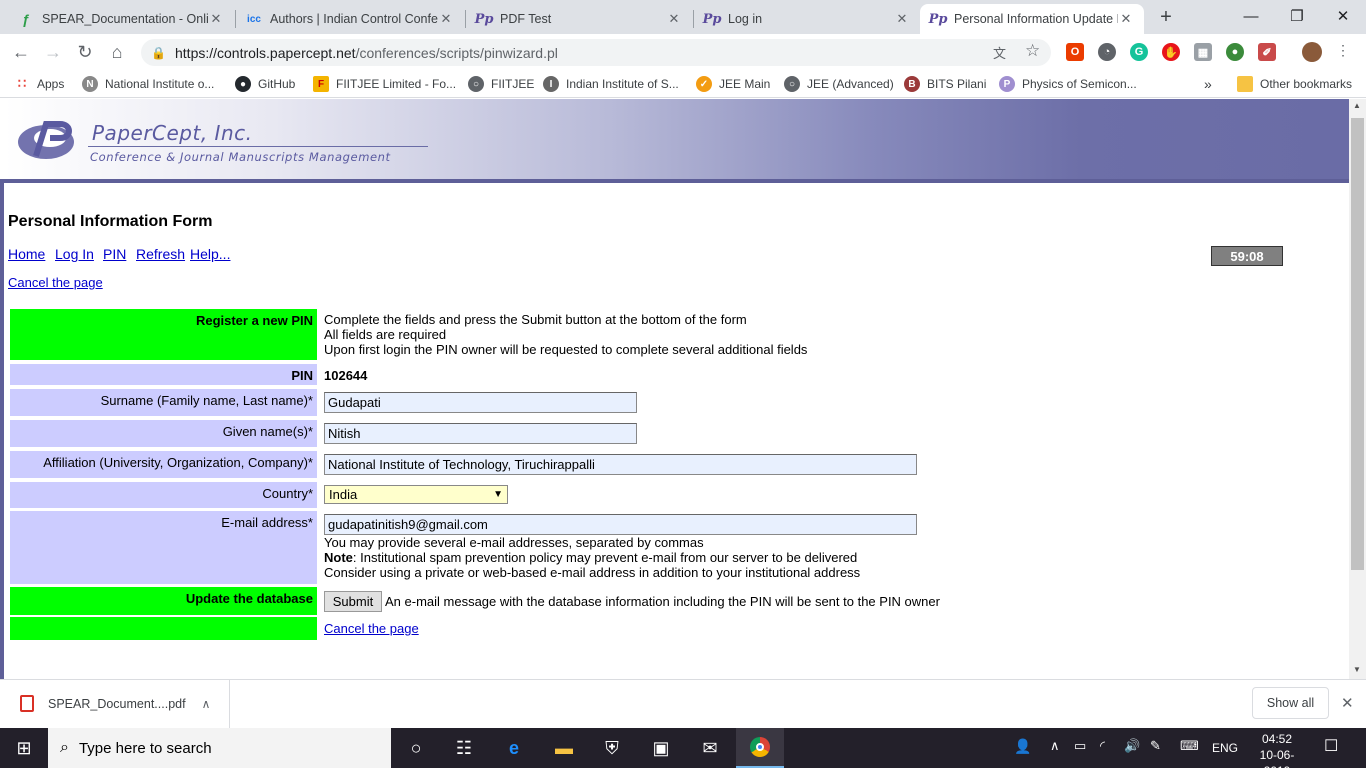  I want to click on tab-title: PDF Test, so click(526, 19).